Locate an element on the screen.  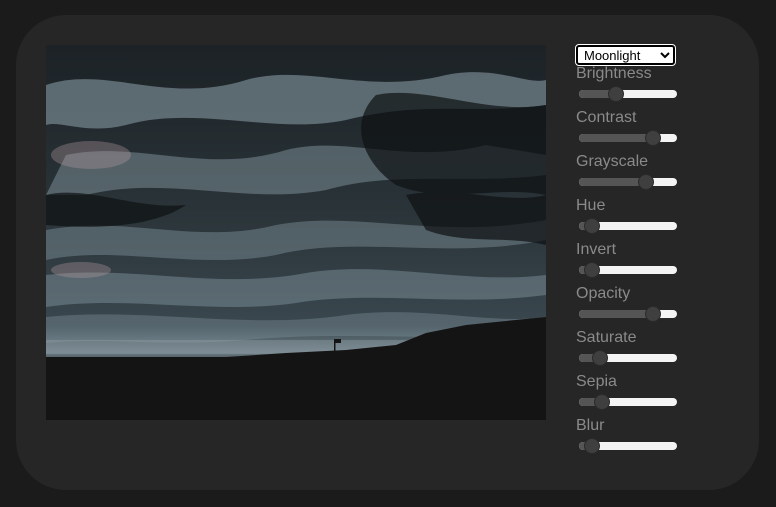
grayscale-control: Grayscale is located at coordinates (631, 175).